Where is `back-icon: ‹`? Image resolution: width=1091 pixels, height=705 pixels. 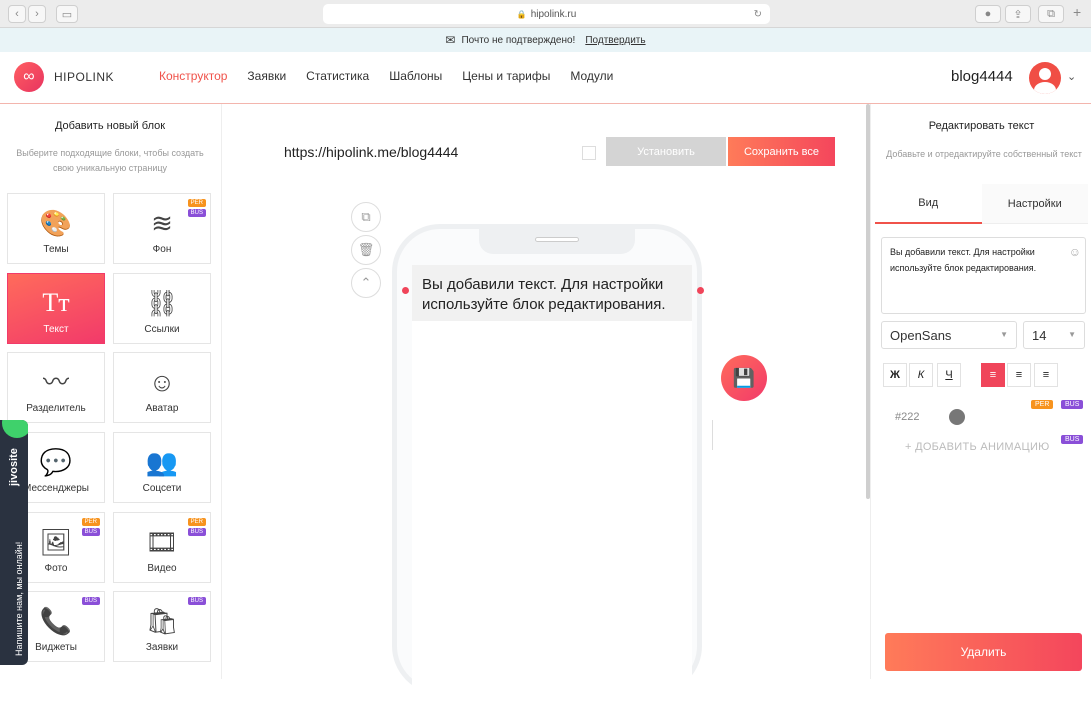 back-icon: ‹ is located at coordinates (17, 14).